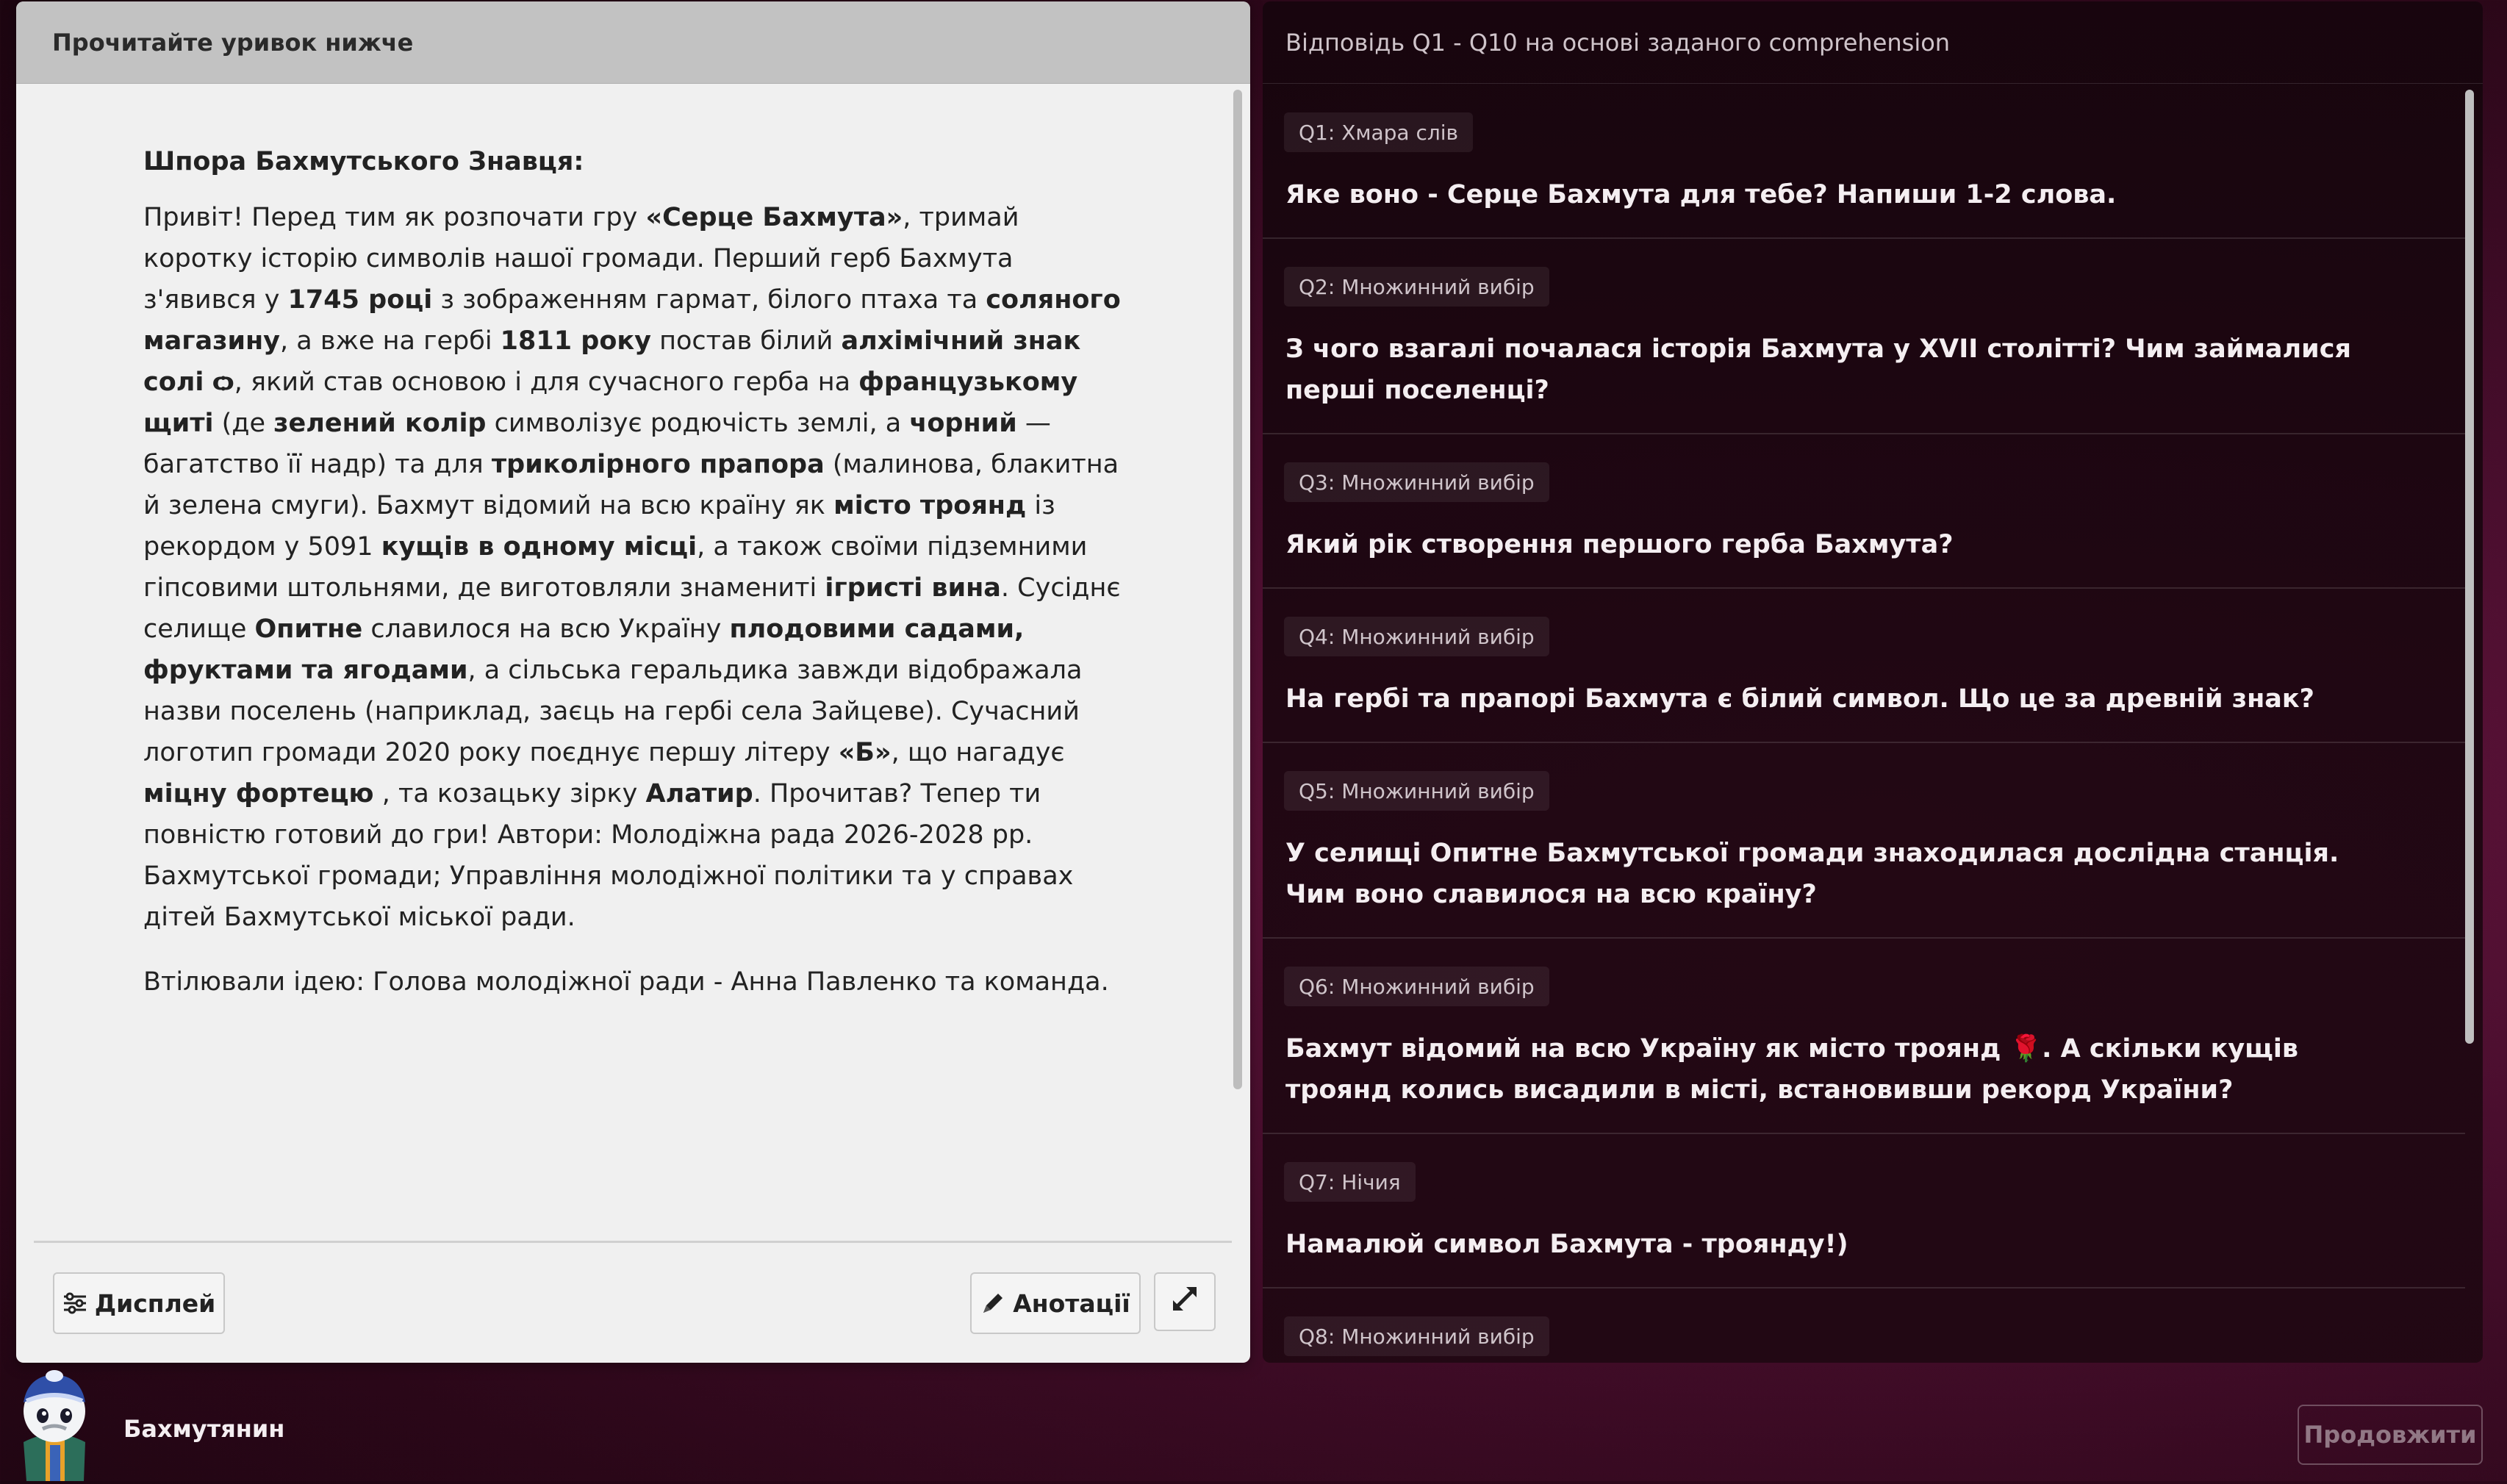  What do you see at coordinates (390, 341) in the screenshot?
I see `passage-text: , а вже на гербі` at bounding box center [390, 341].